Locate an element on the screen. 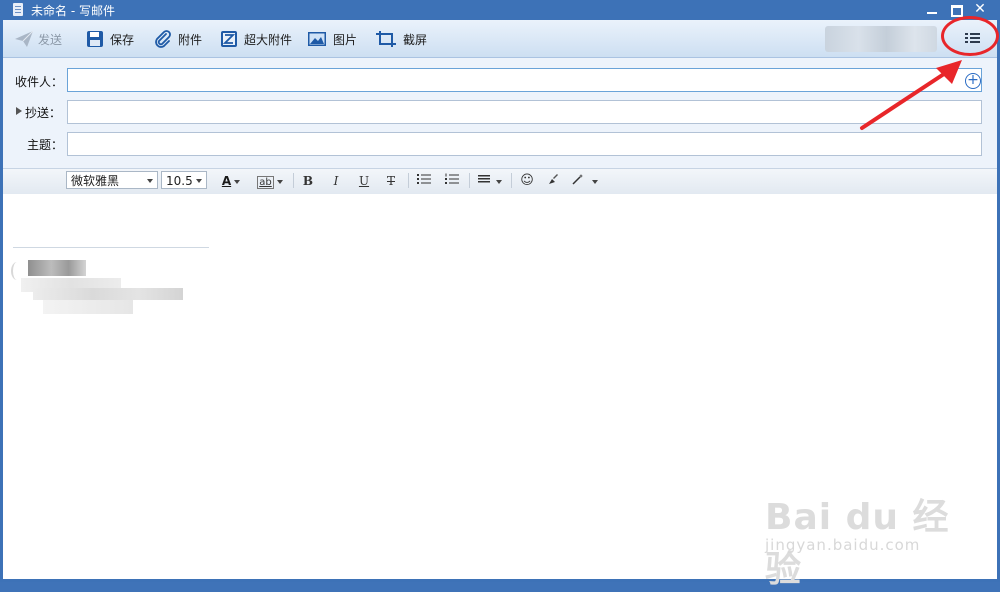 Image resolution: width=1000 pixels, height=592 pixels. title-bar: 未命名 - 写邮件 ✕ is located at coordinates (500, 10).